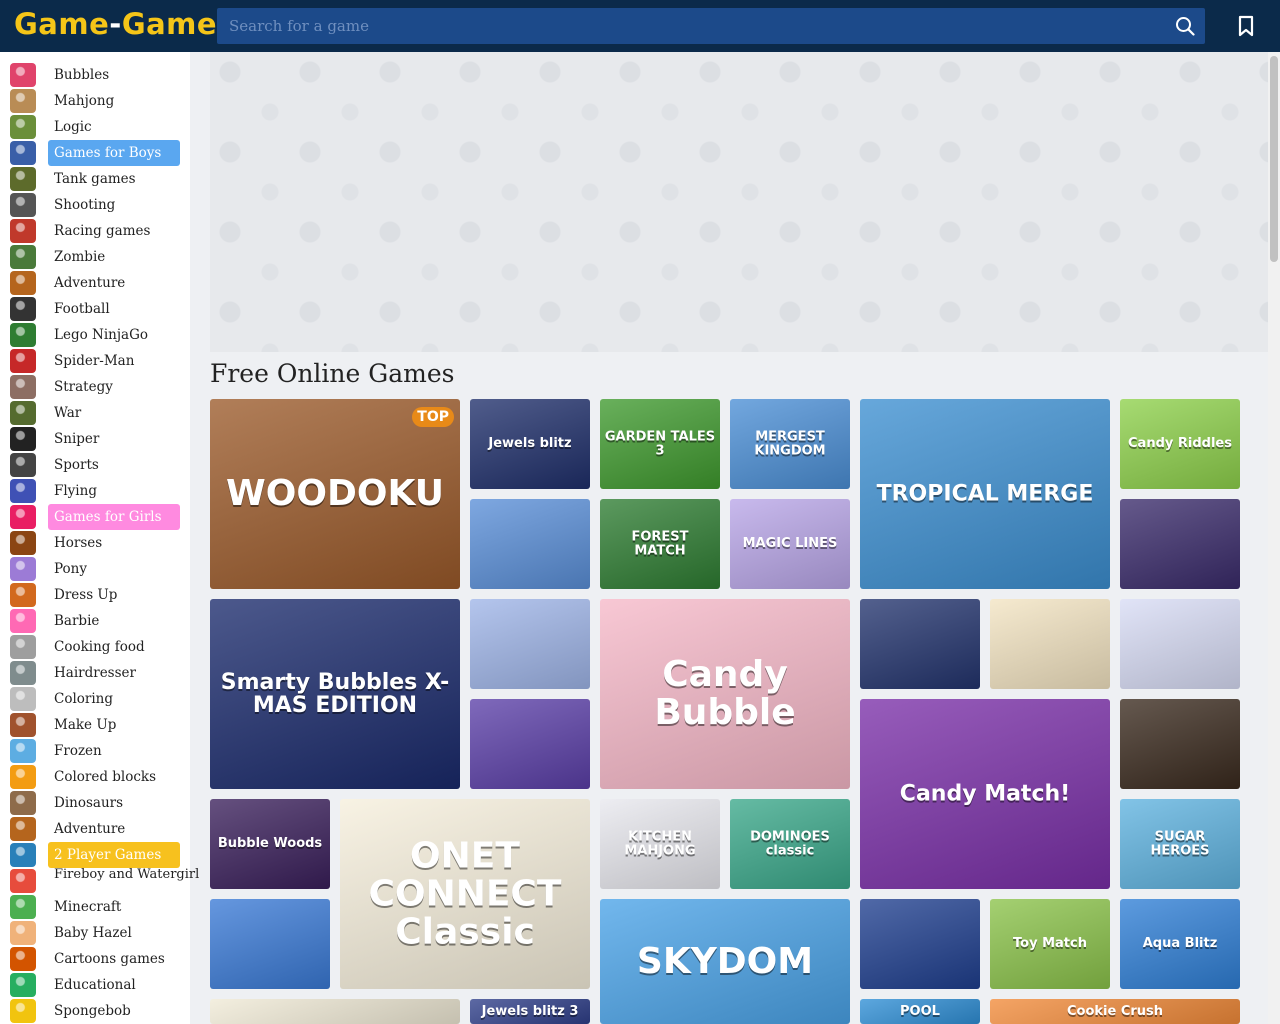 The image size is (1280, 1024). What do you see at coordinates (77, 439) in the screenshot?
I see `sidebar-item-label: Sniper` at bounding box center [77, 439].